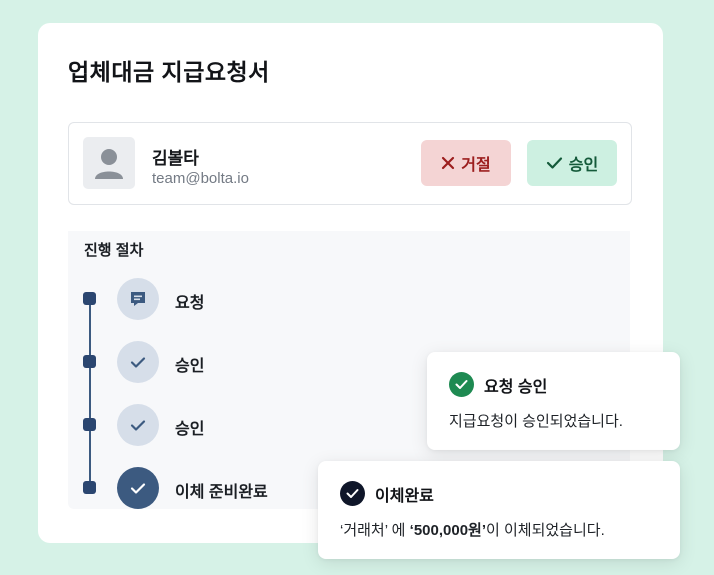 Image resolution: width=714 pixels, height=575 pixels. Describe the element at coordinates (138, 299) in the screenshot. I see `message-icon` at that location.